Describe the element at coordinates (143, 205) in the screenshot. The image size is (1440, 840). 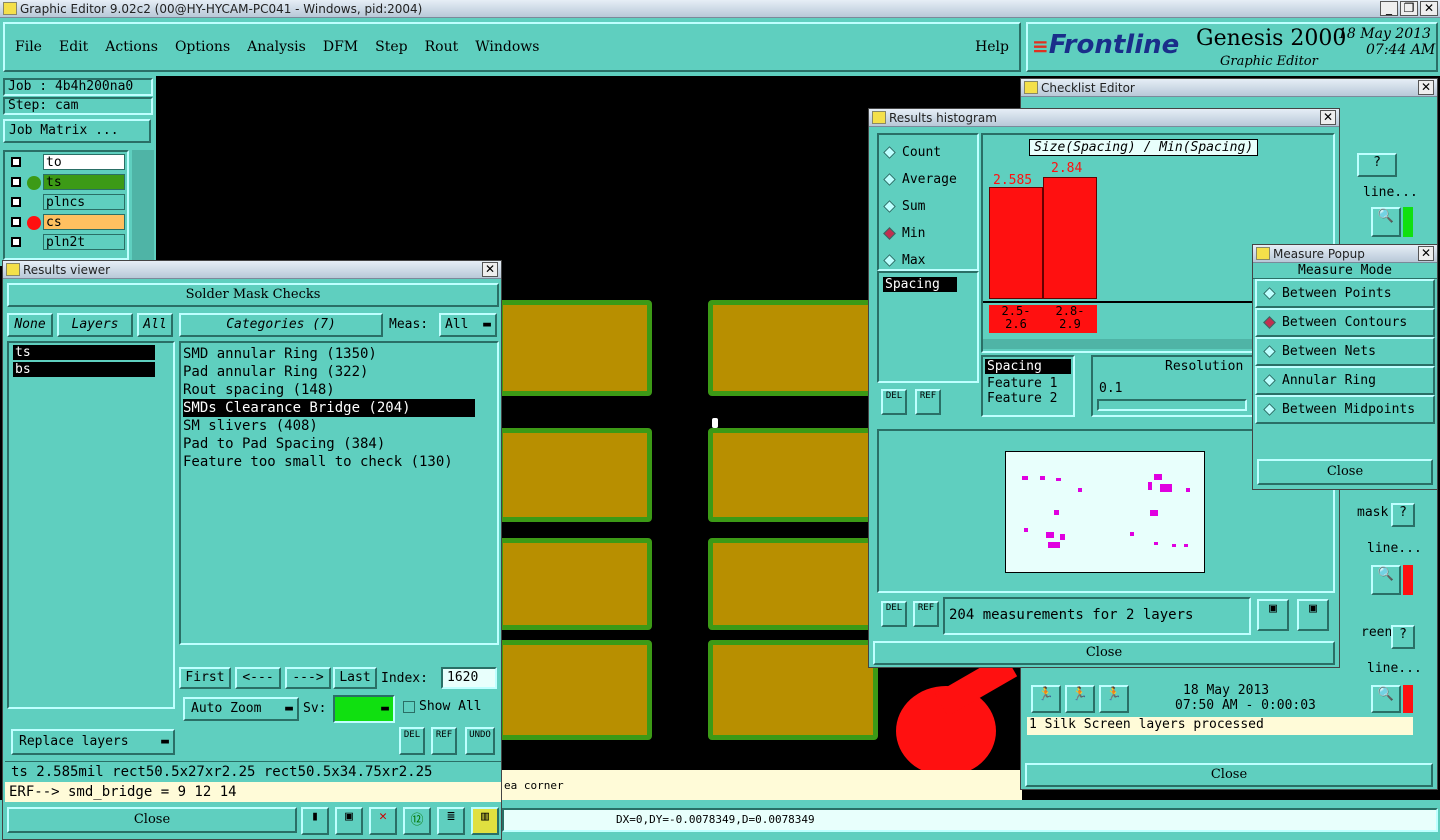
I see `layer-scroll` at that location.